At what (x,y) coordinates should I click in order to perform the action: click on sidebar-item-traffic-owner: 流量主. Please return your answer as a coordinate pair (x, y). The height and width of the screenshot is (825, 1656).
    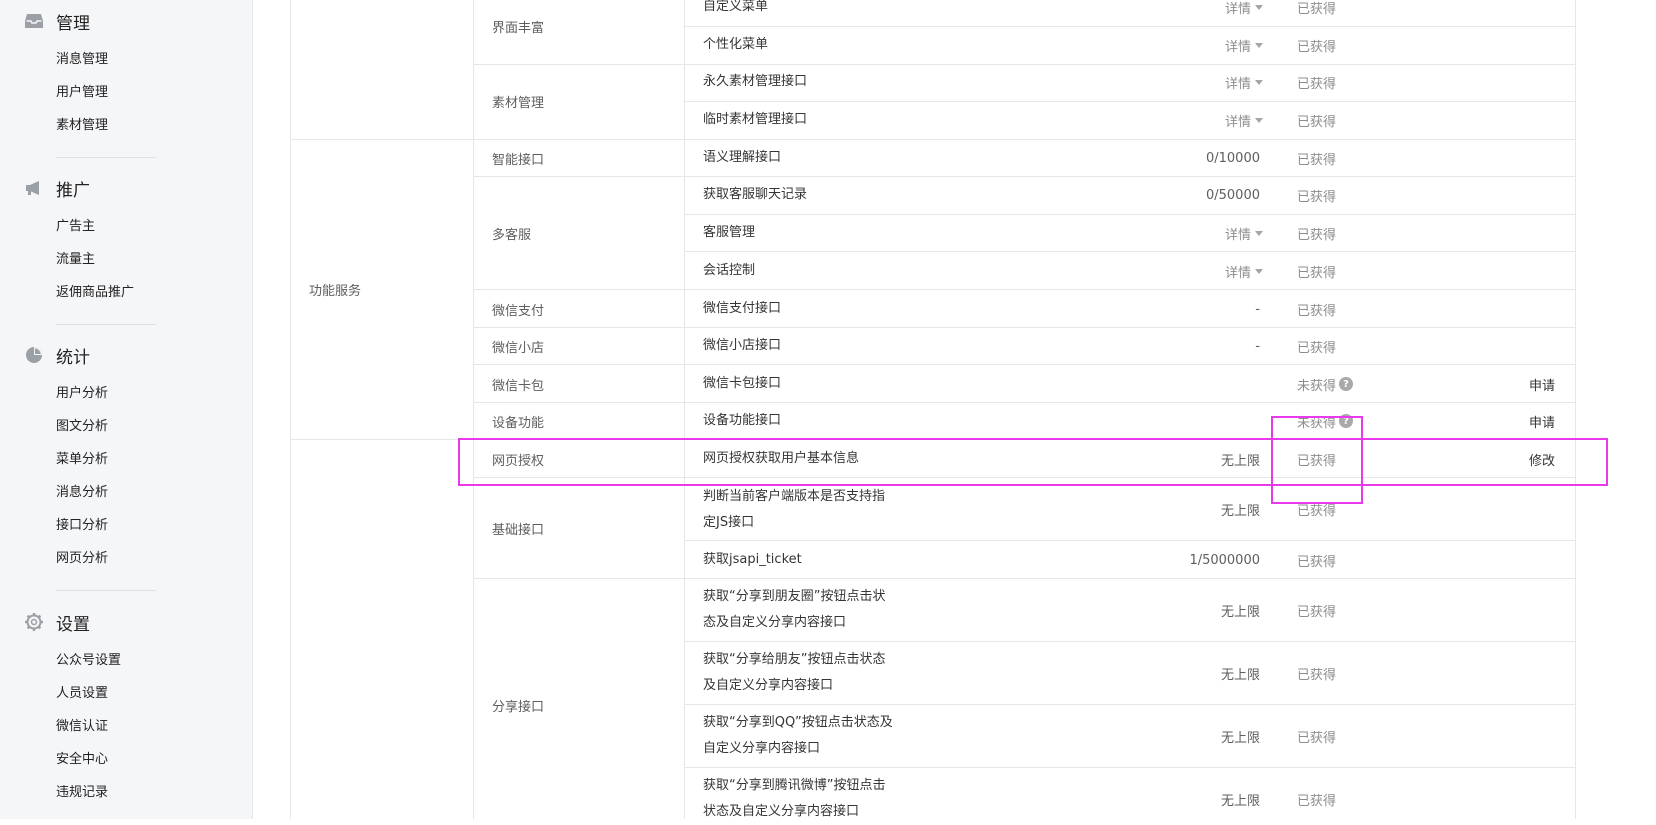
    Looking at the image, I should click on (75, 260).